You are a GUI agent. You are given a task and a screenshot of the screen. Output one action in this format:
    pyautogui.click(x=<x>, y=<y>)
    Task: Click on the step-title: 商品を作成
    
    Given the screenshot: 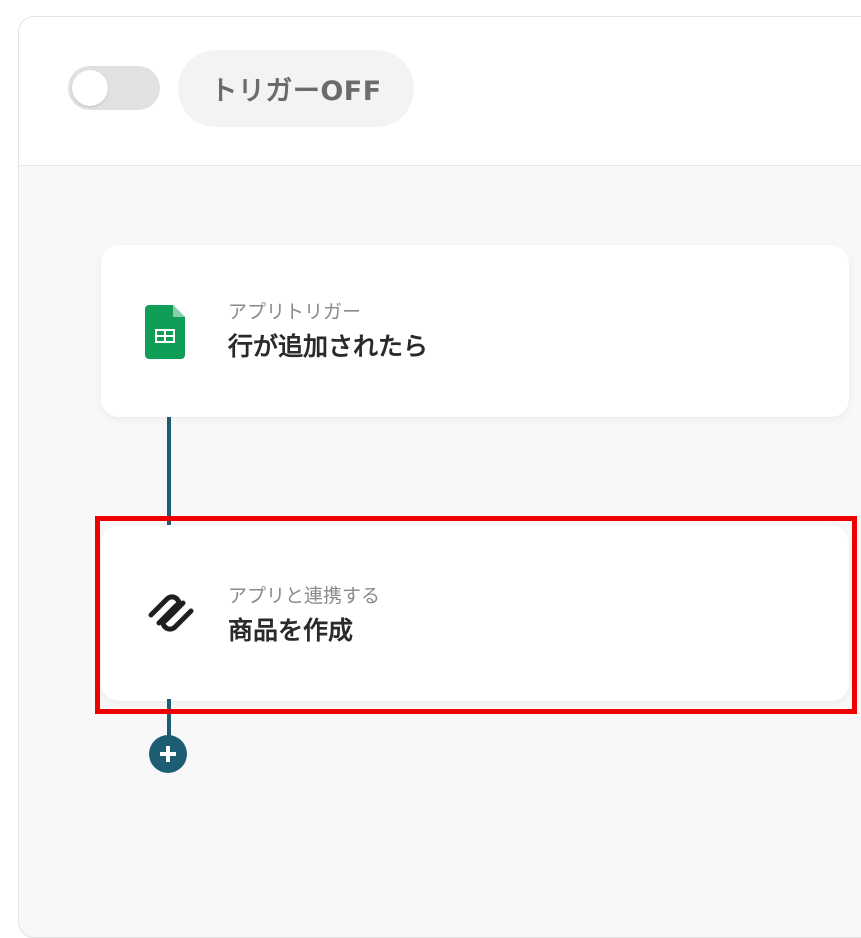 What is the action you would take?
    pyautogui.click(x=291, y=630)
    